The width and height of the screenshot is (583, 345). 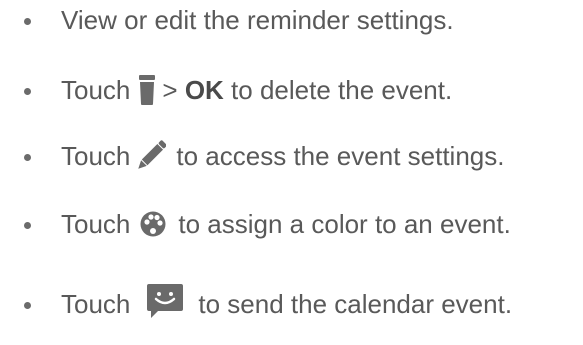 What do you see at coordinates (355, 303) in the screenshot?
I see `list-item-text-after: to send the calendar event.` at bounding box center [355, 303].